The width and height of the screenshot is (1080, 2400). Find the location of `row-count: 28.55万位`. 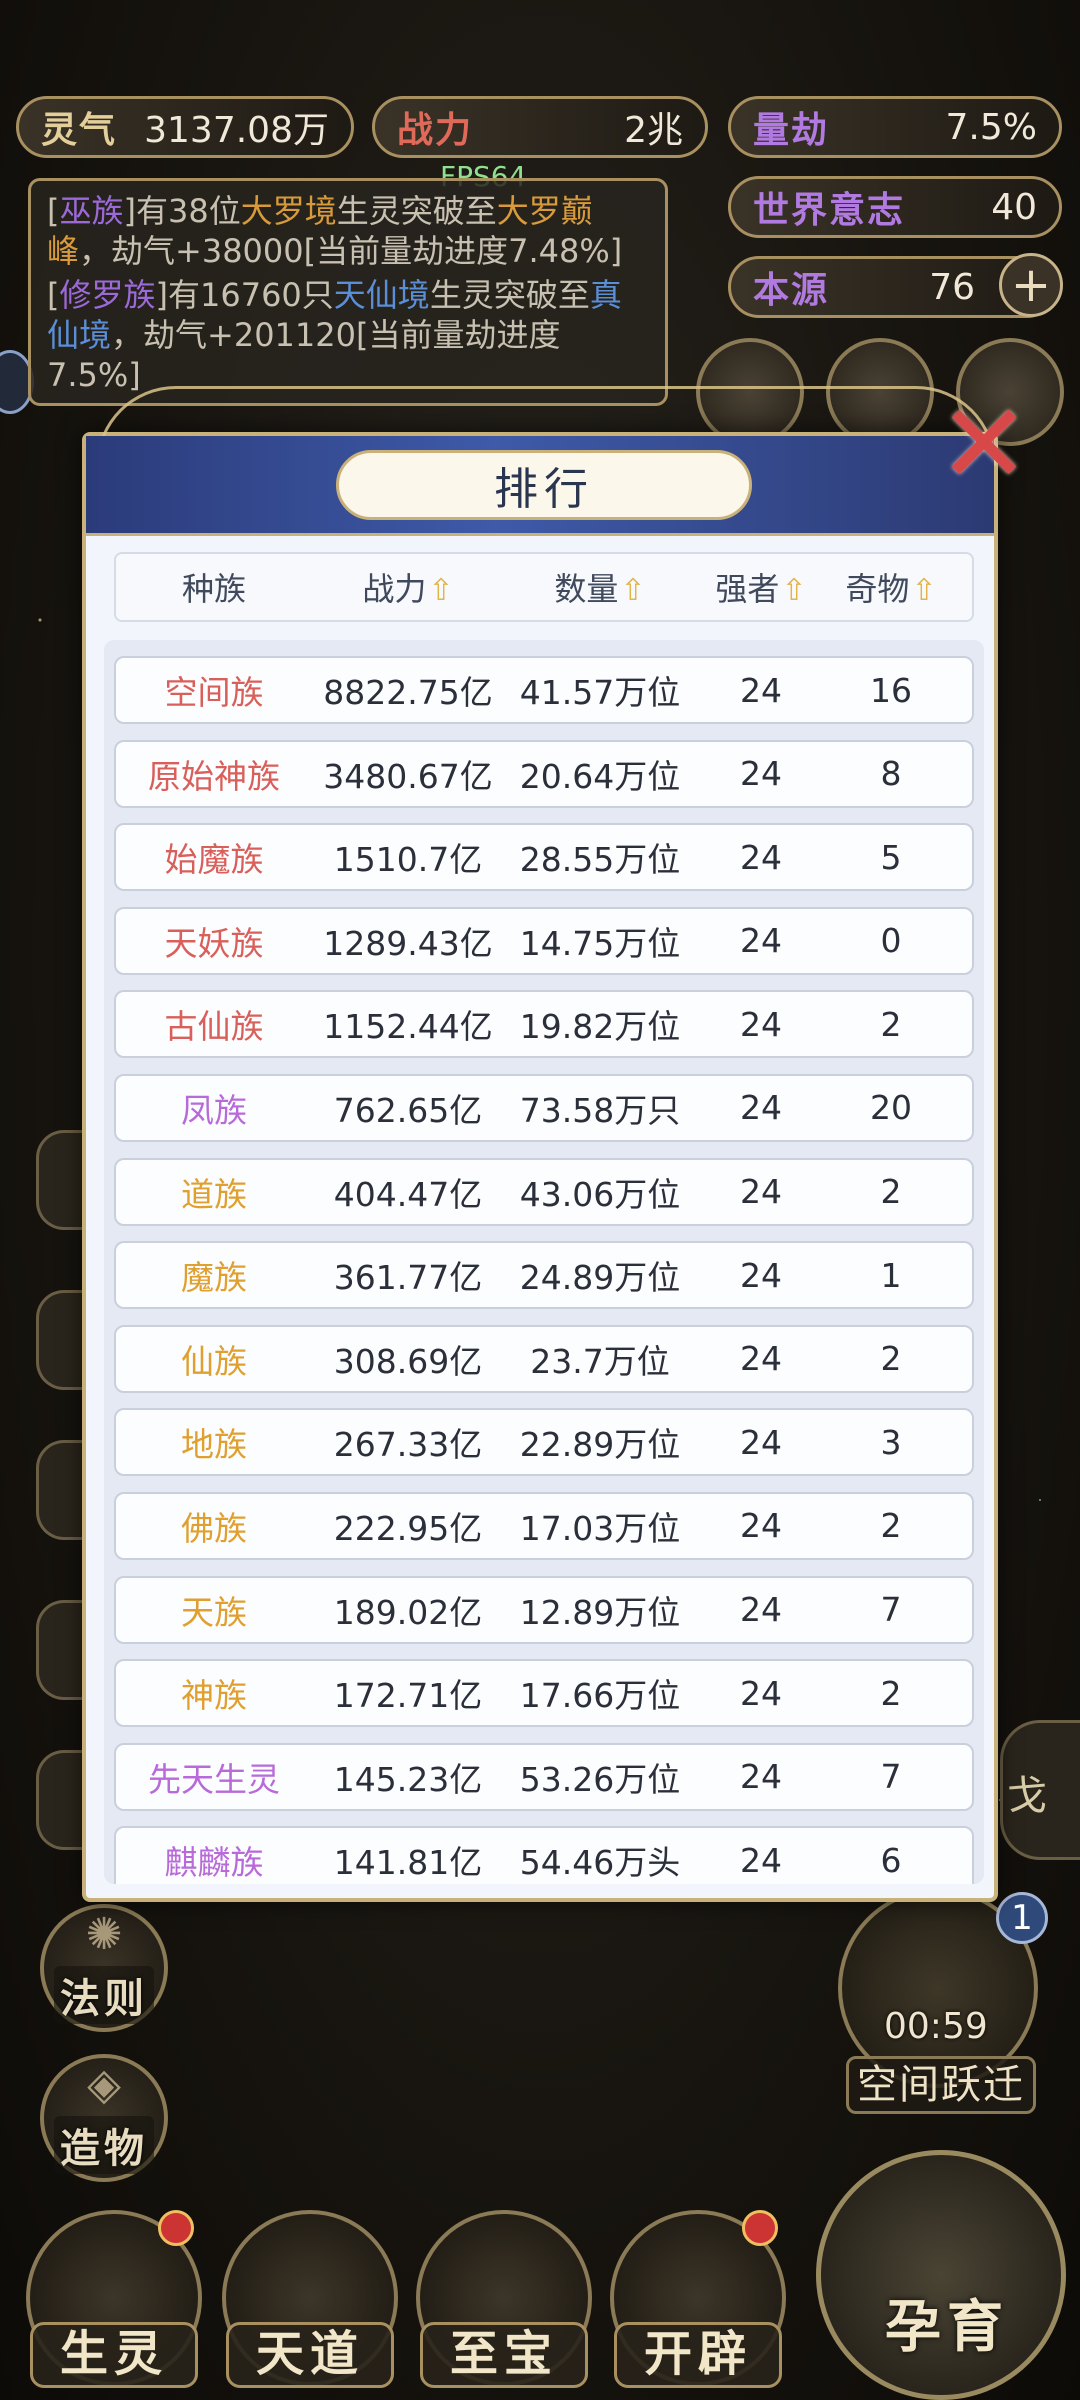

row-count: 28.55万位 is located at coordinates (600, 860).